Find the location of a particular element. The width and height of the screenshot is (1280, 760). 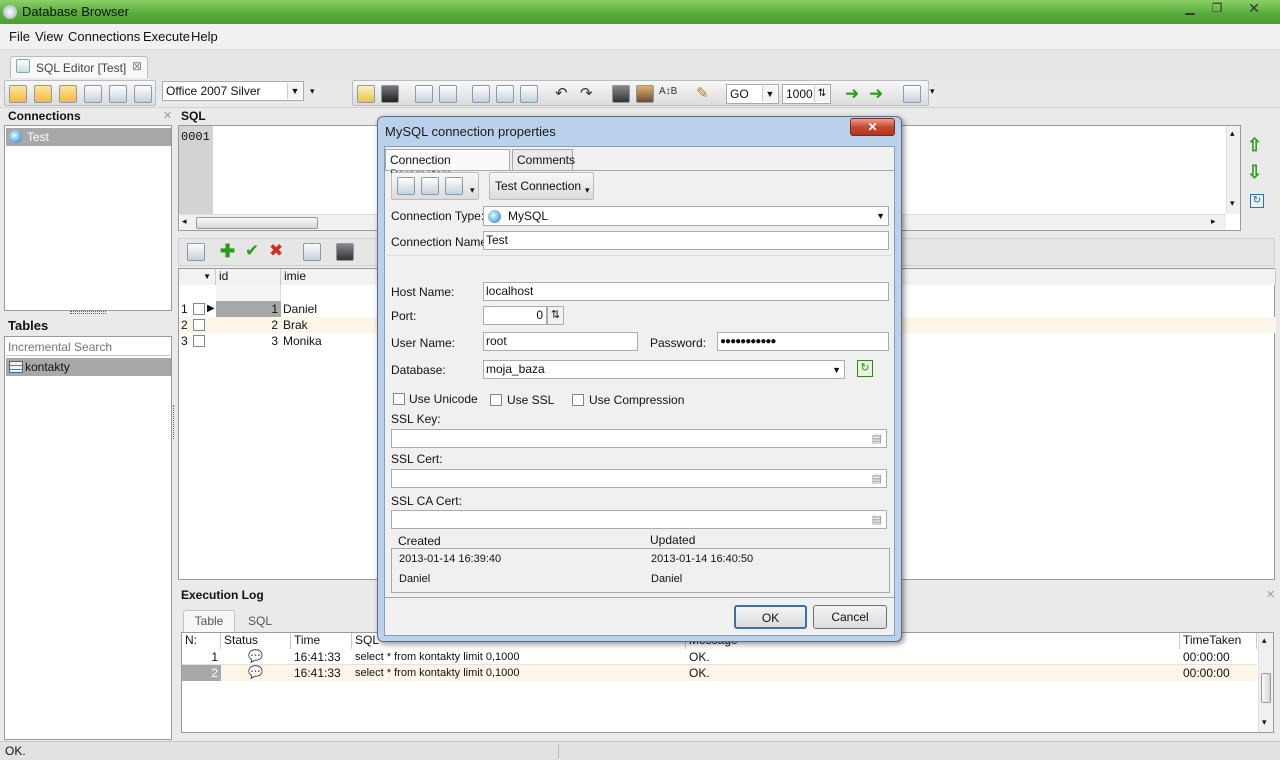

menu-help: Help is located at coordinates (204, 36).